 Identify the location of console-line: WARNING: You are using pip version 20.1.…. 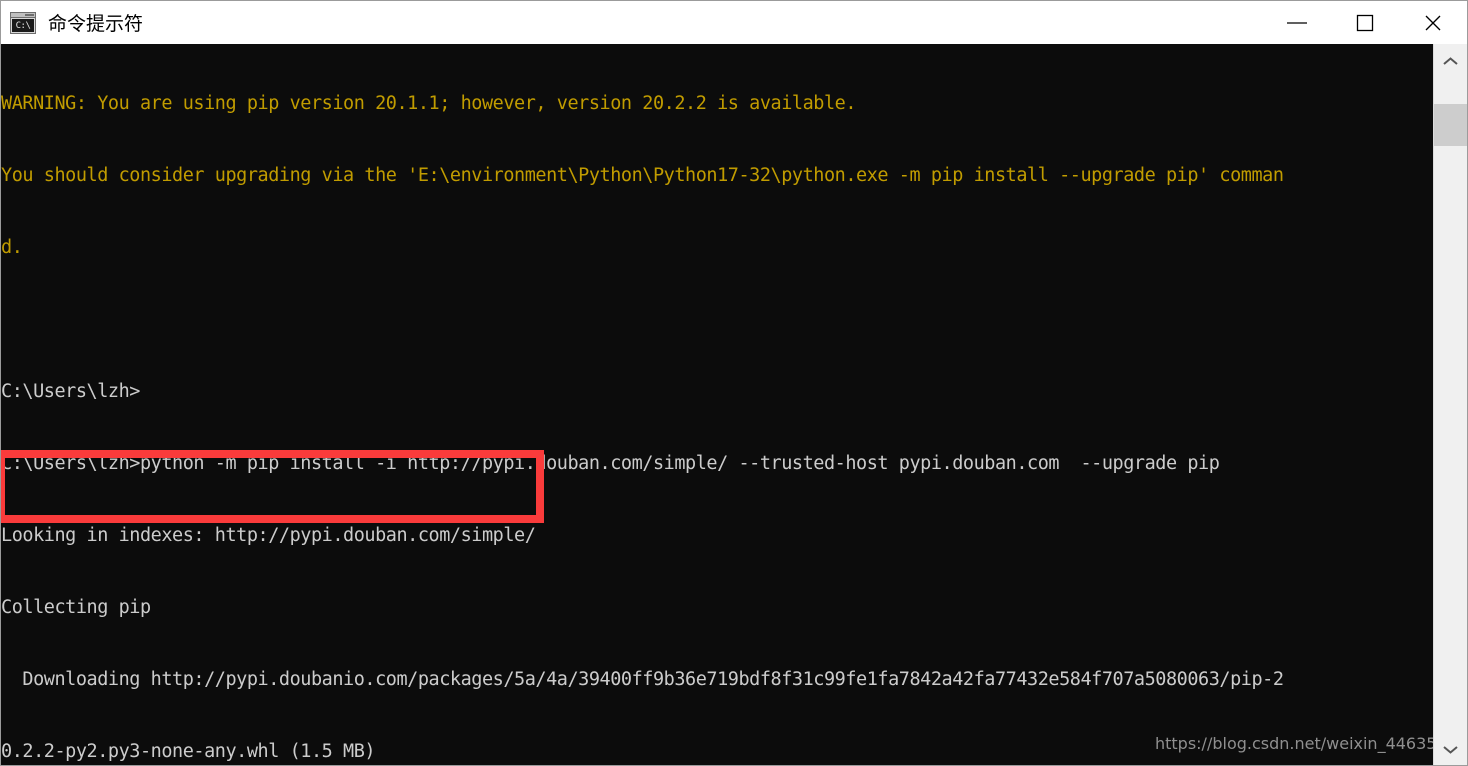
(429, 103).